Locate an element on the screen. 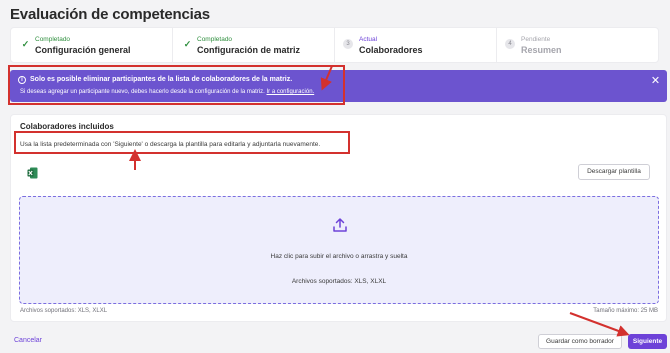 This screenshot has width=670, height=353. step-matrix-config: ✓ Completado Configuración de matriz is located at coordinates (254, 45).